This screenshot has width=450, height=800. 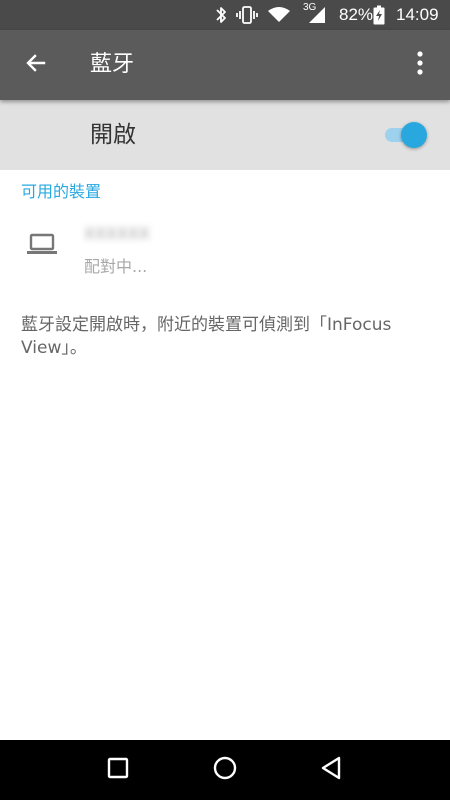 What do you see at coordinates (417, 14) in the screenshot?
I see `clock-time: 14:09` at bounding box center [417, 14].